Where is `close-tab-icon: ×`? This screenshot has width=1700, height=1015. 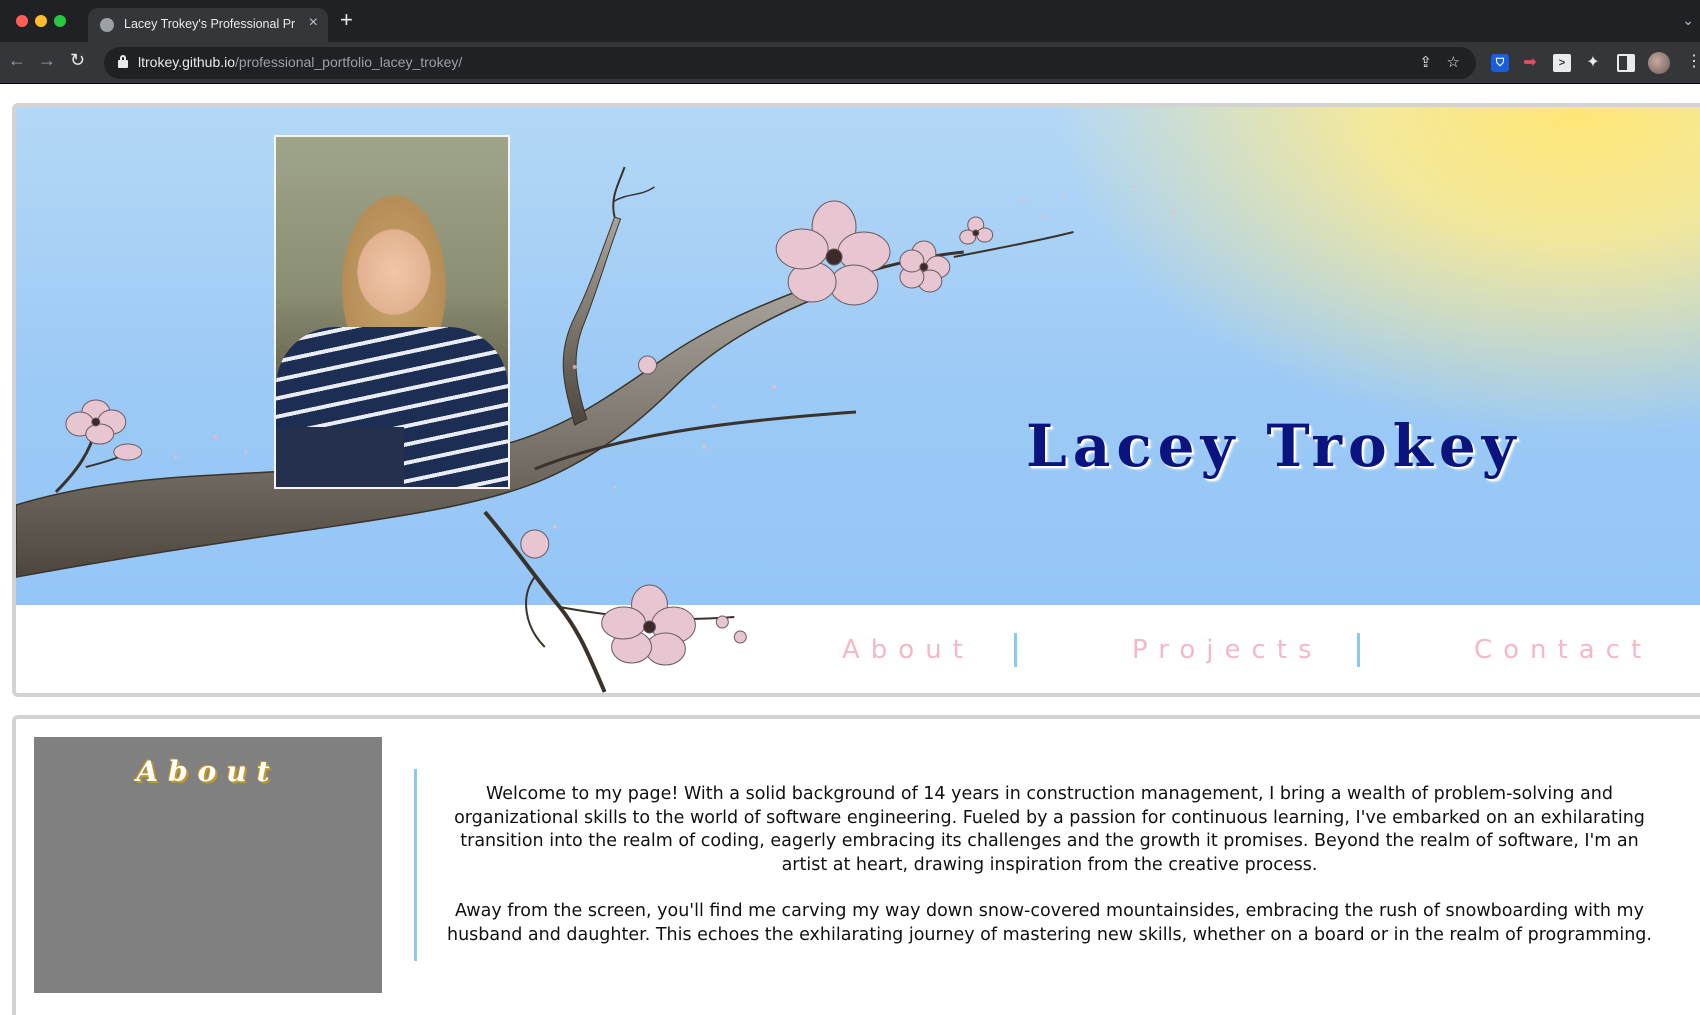
close-tab-icon: × is located at coordinates (313, 23).